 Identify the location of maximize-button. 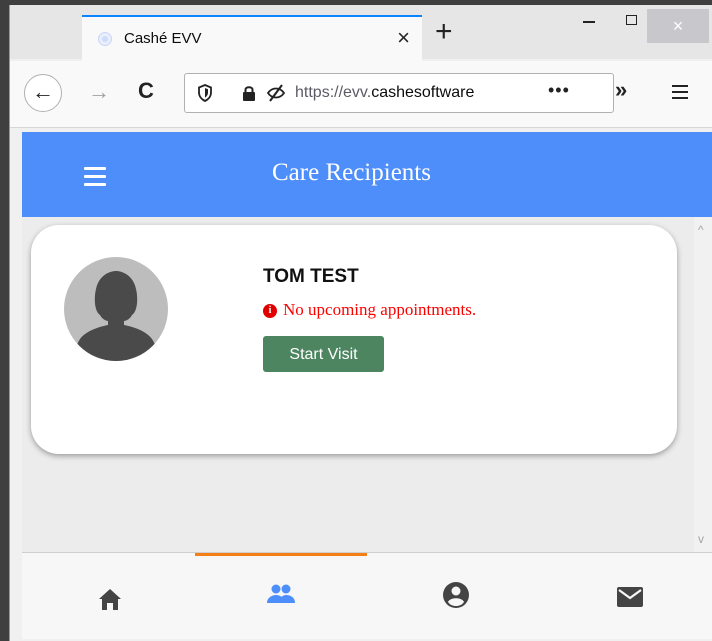
(631, 20).